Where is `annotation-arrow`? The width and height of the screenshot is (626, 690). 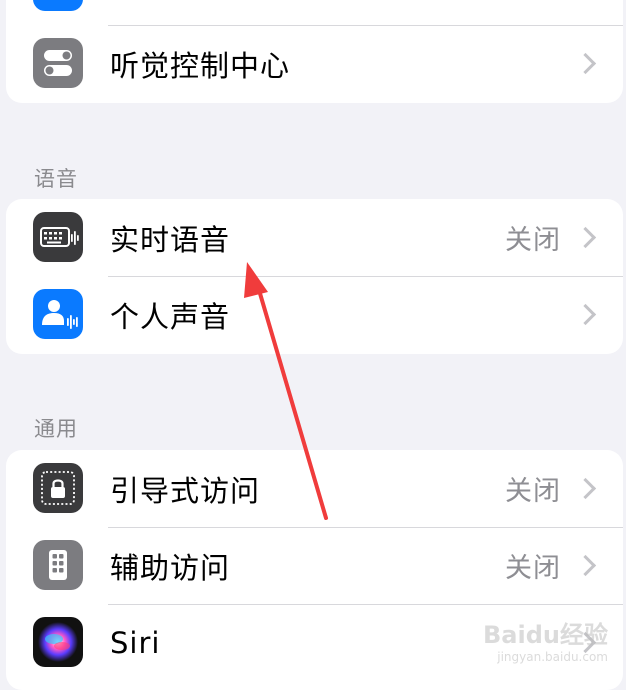
annotation-arrow is located at coordinates (286, 391).